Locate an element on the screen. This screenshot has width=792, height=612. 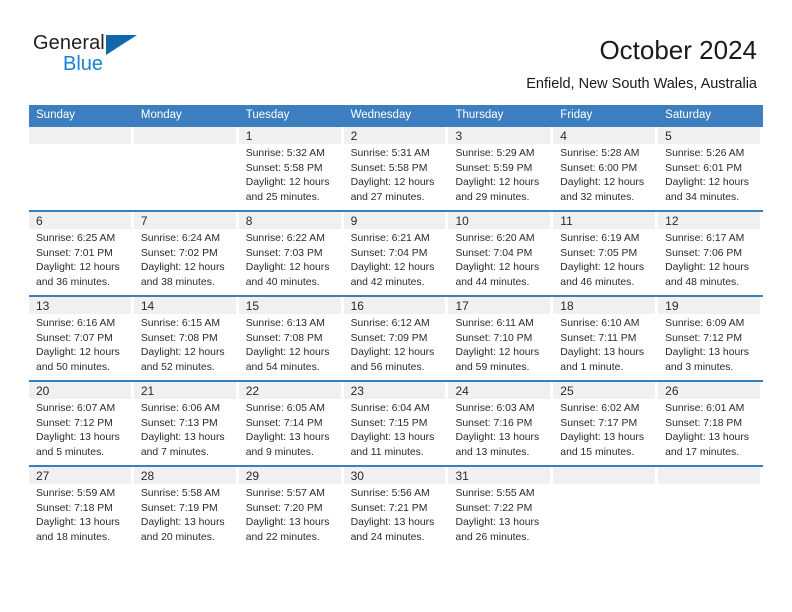
sunrise-text: Sunrise: 5:26 AM is located at coordinates (705, 153).